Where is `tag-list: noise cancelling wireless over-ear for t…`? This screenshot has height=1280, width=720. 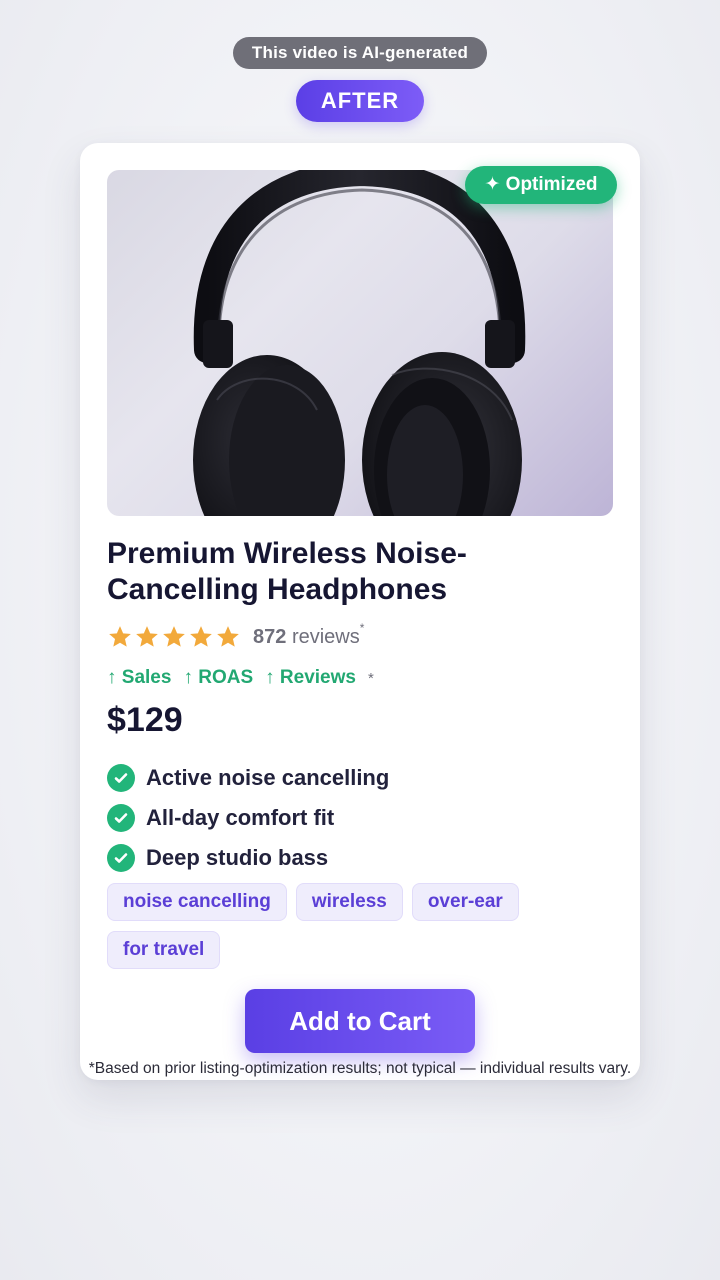 tag-list: noise cancelling wireless over-ear for t… is located at coordinates (362, 926).